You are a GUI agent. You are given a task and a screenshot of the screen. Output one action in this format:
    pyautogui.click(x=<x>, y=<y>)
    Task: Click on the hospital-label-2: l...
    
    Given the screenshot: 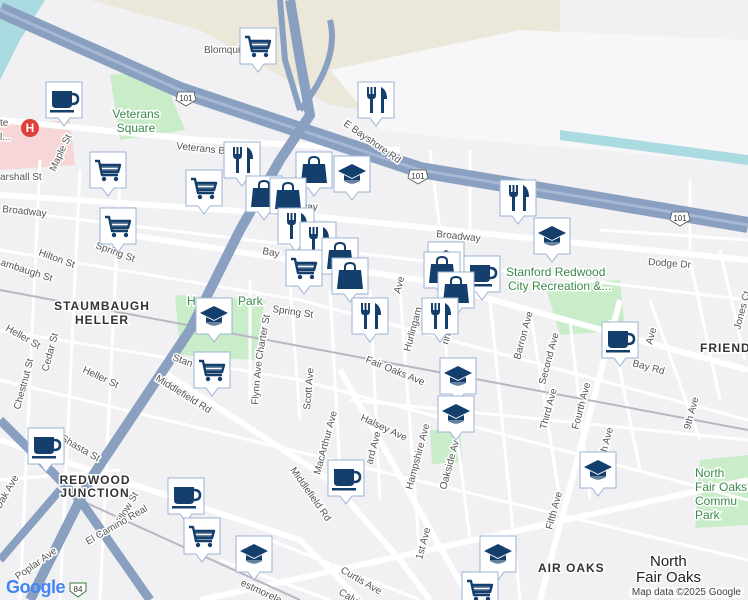 What is the action you would take?
    pyautogui.click(x=5, y=137)
    